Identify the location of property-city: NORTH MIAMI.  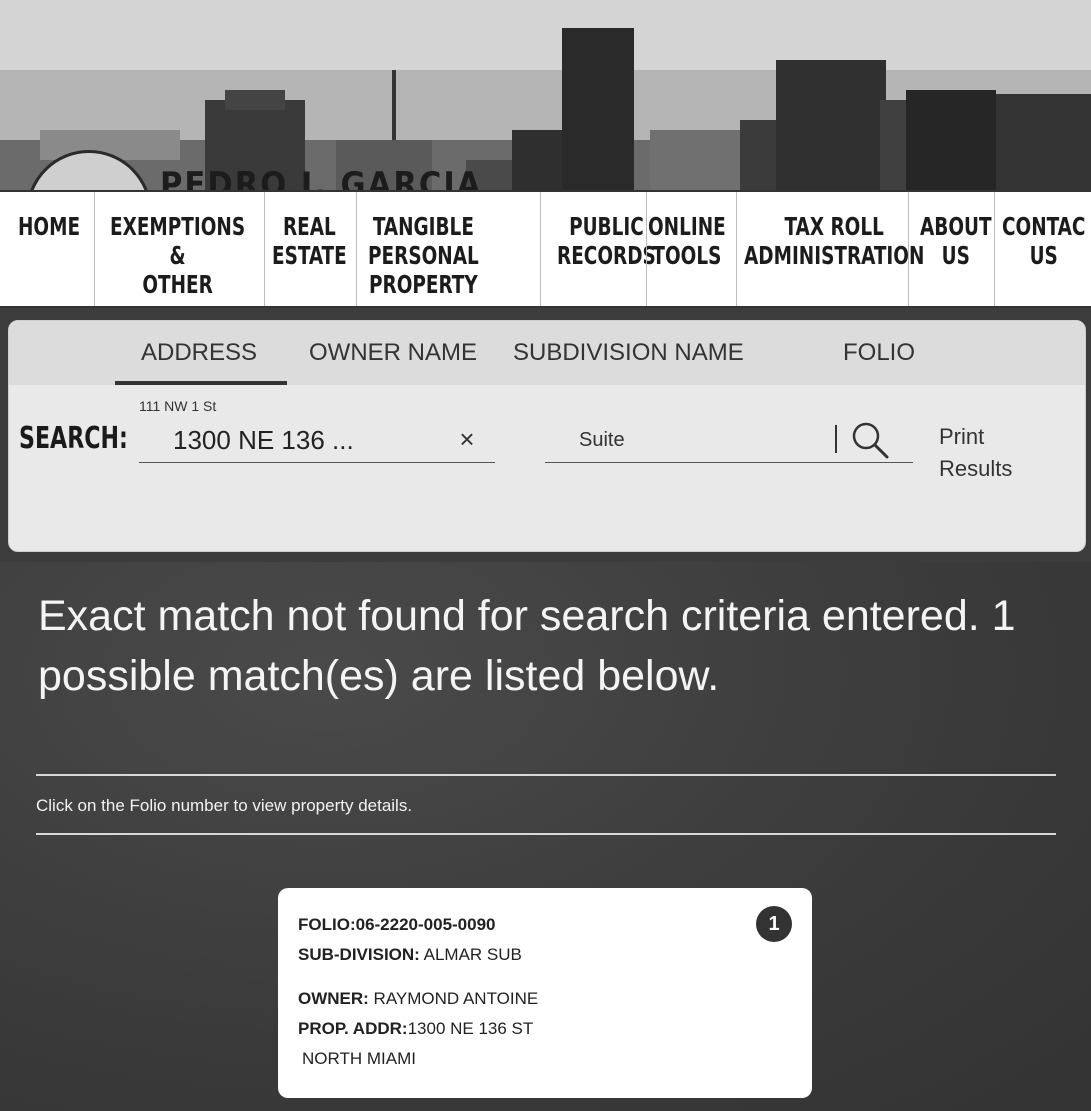
(359, 1058).